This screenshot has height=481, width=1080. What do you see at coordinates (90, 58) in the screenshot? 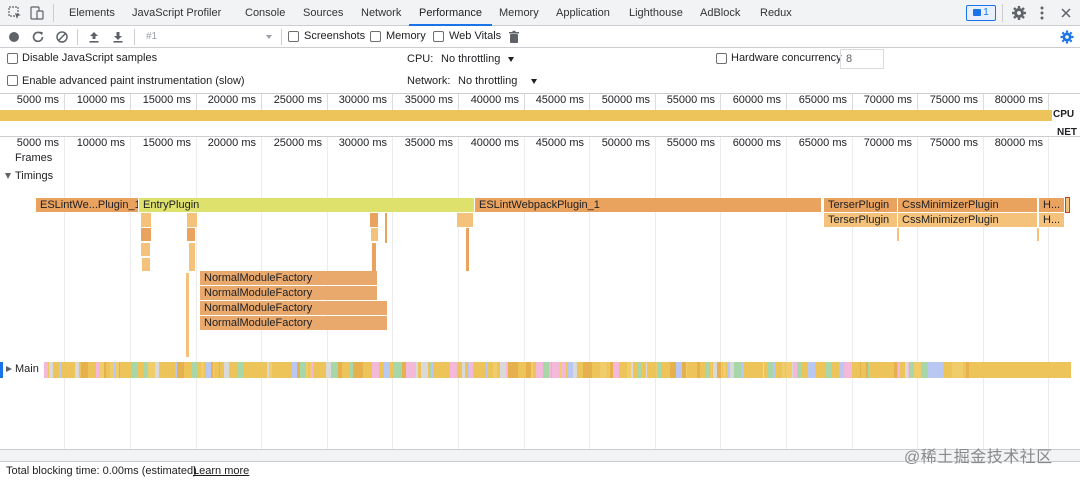
I see `disable-js-samples-label: Disable JavaScript samples` at bounding box center [90, 58].